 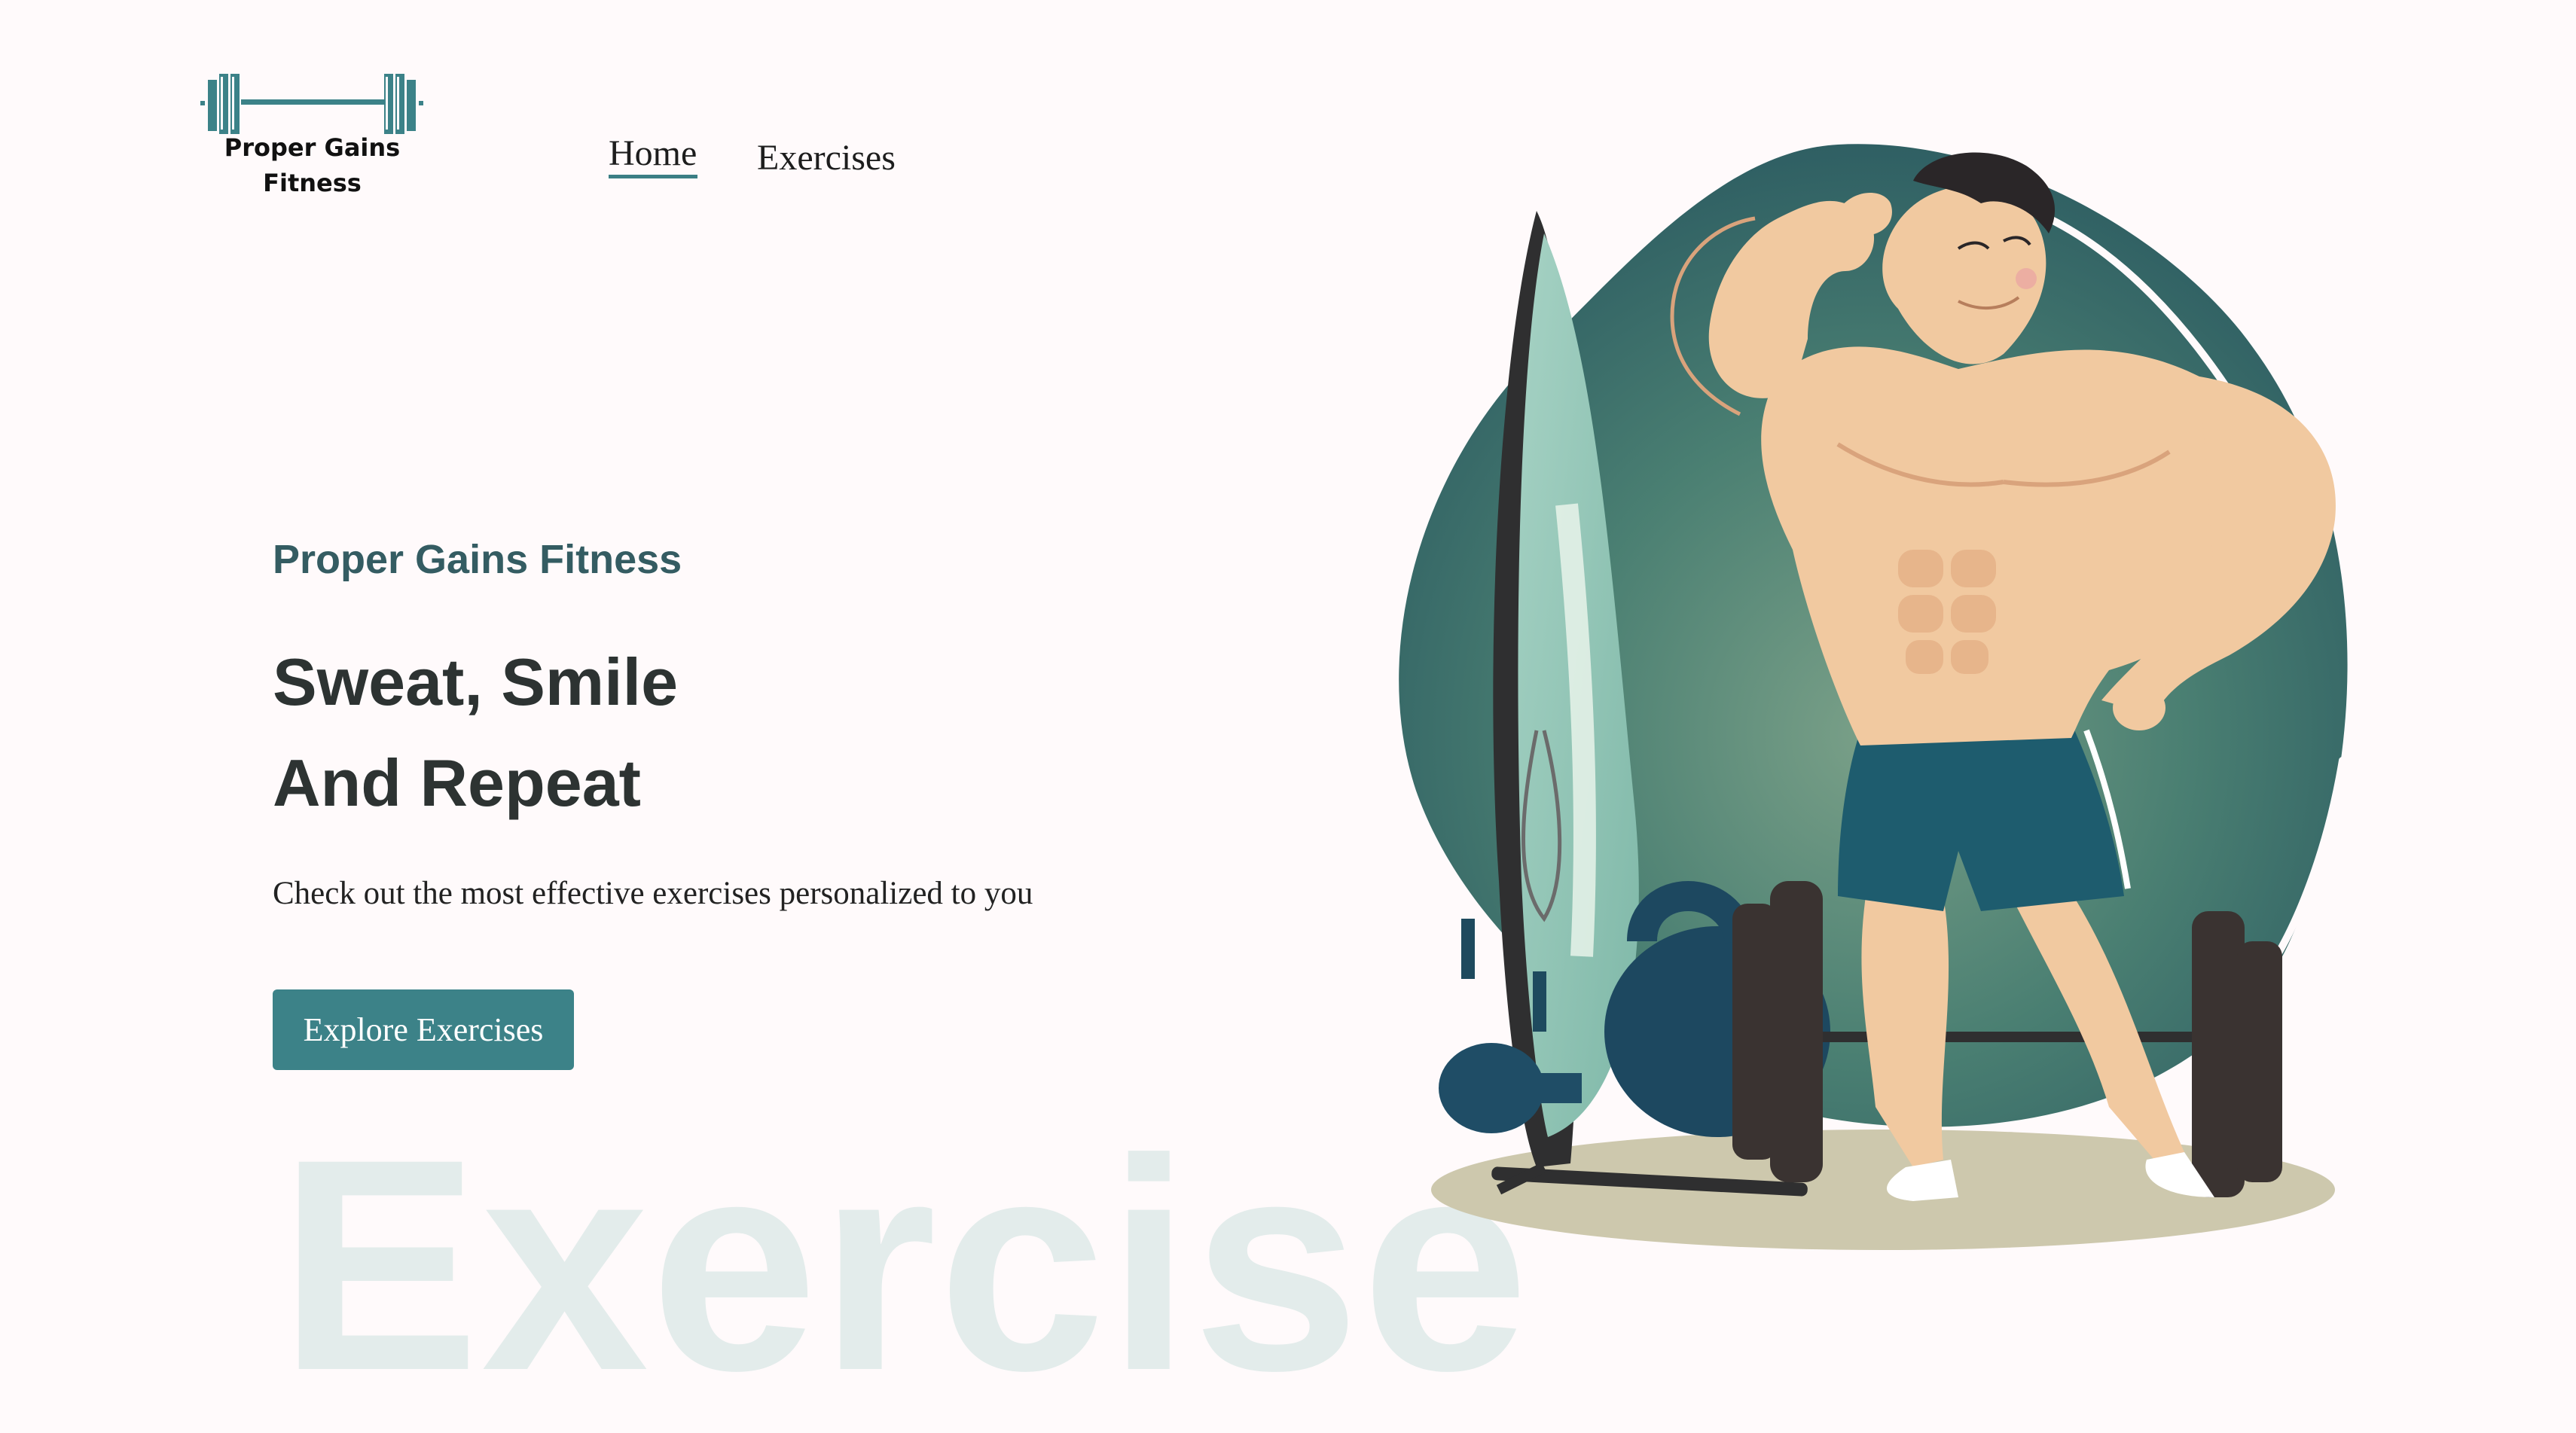 What do you see at coordinates (653, 176) in the screenshot?
I see `nav-active-indicator` at bounding box center [653, 176].